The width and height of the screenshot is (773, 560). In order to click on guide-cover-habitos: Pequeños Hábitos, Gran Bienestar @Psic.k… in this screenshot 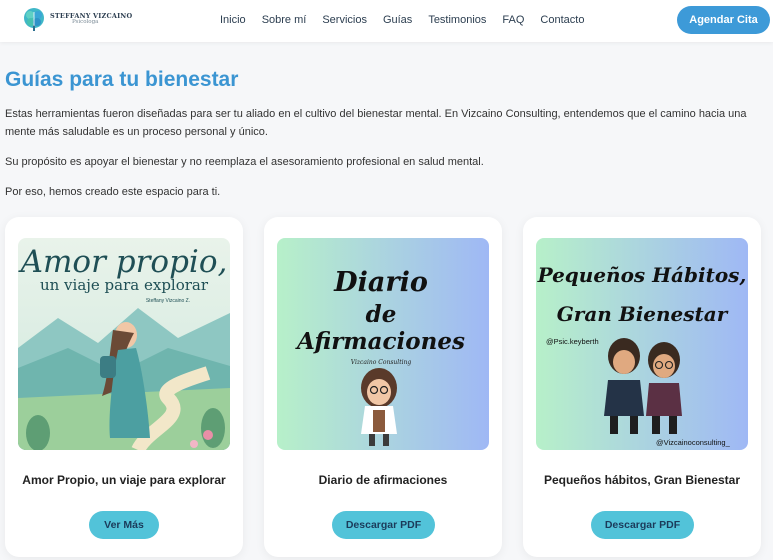, I will do `click(642, 344)`.